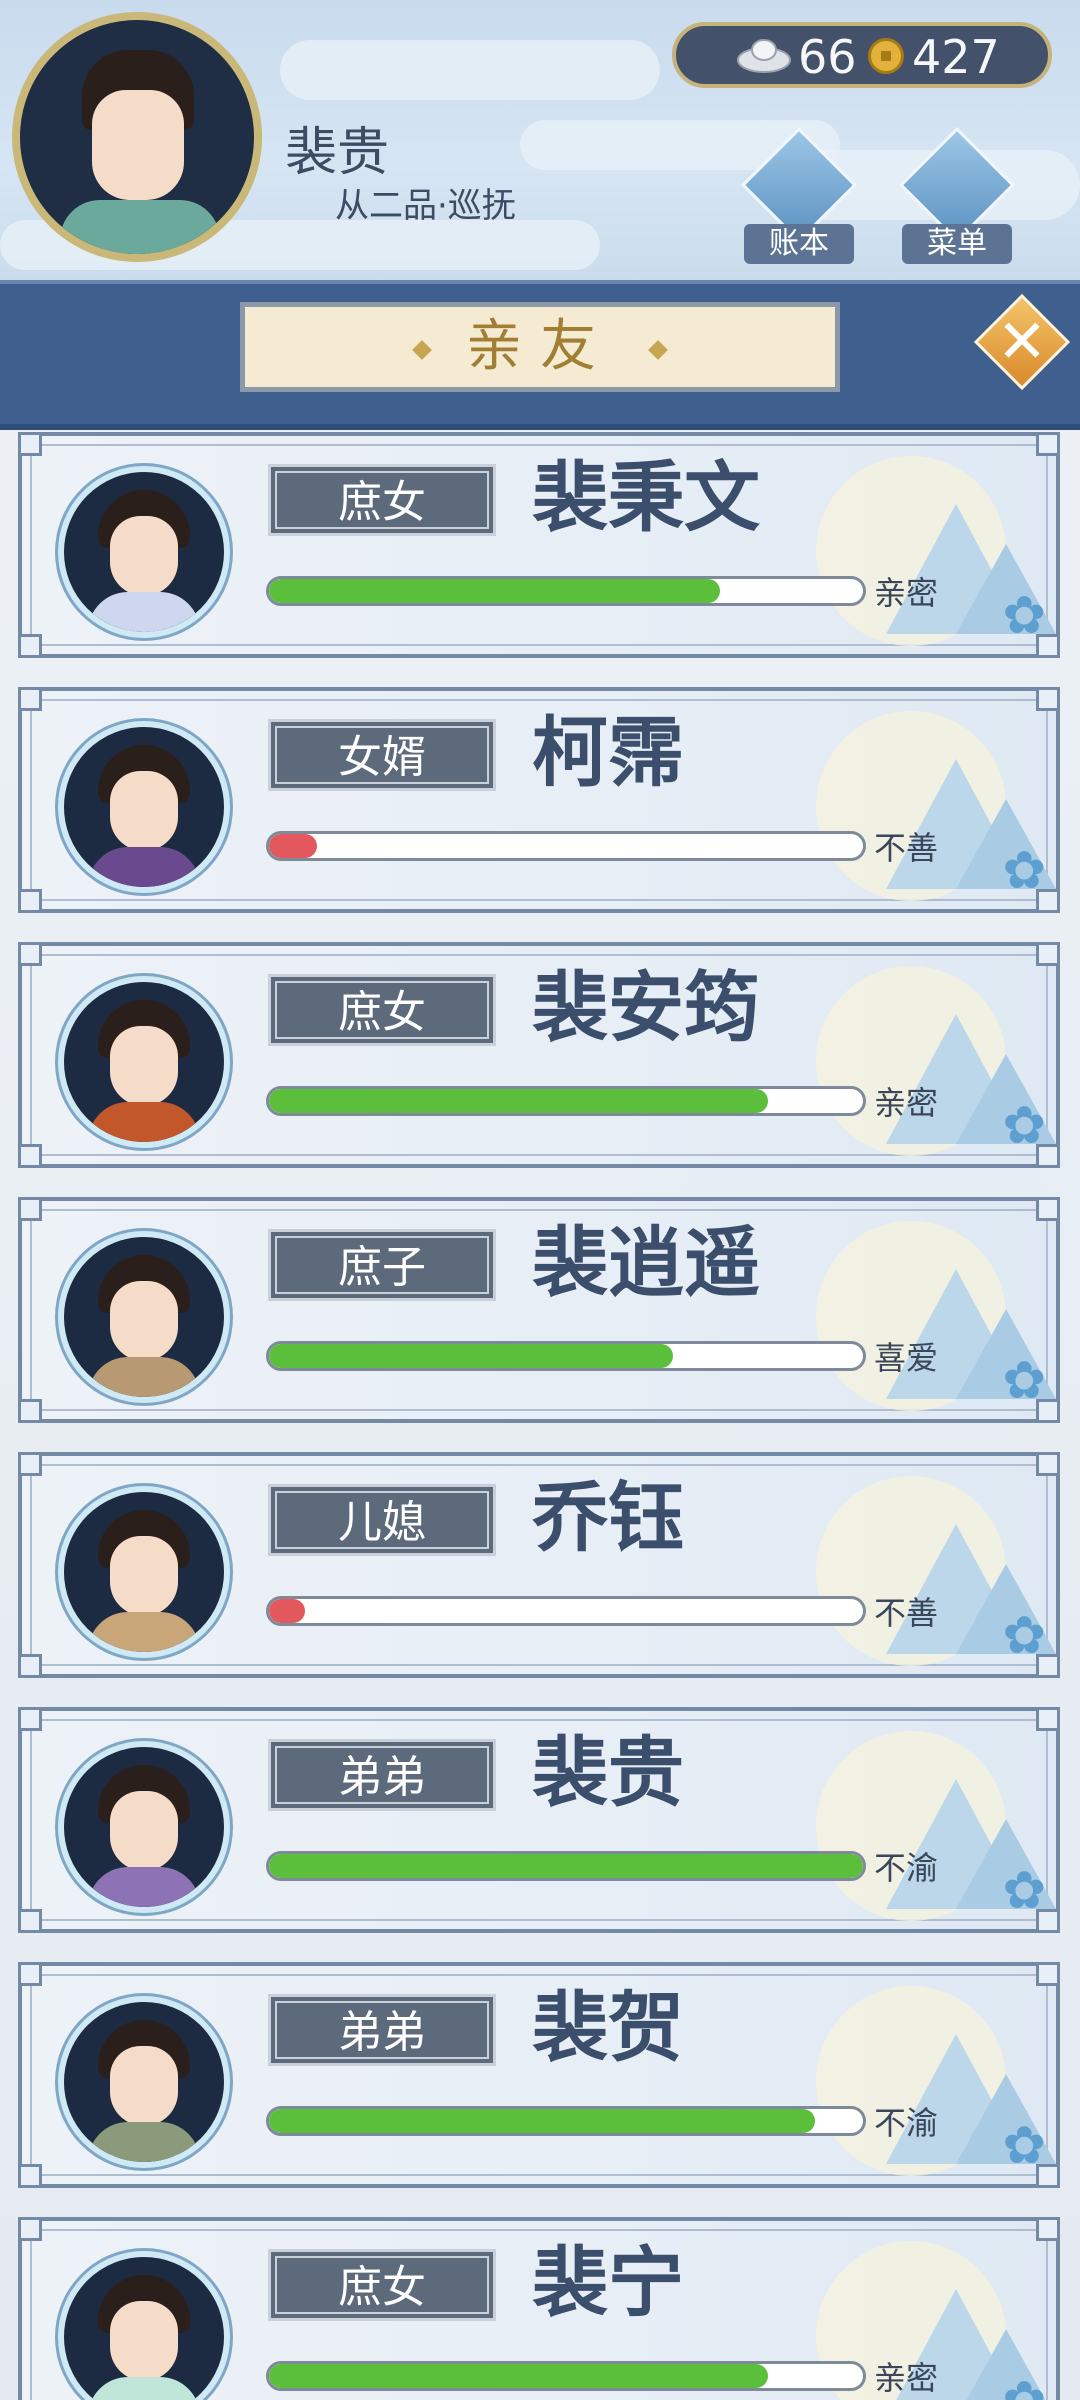  I want to click on title-left-ornament, so click(422, 350).